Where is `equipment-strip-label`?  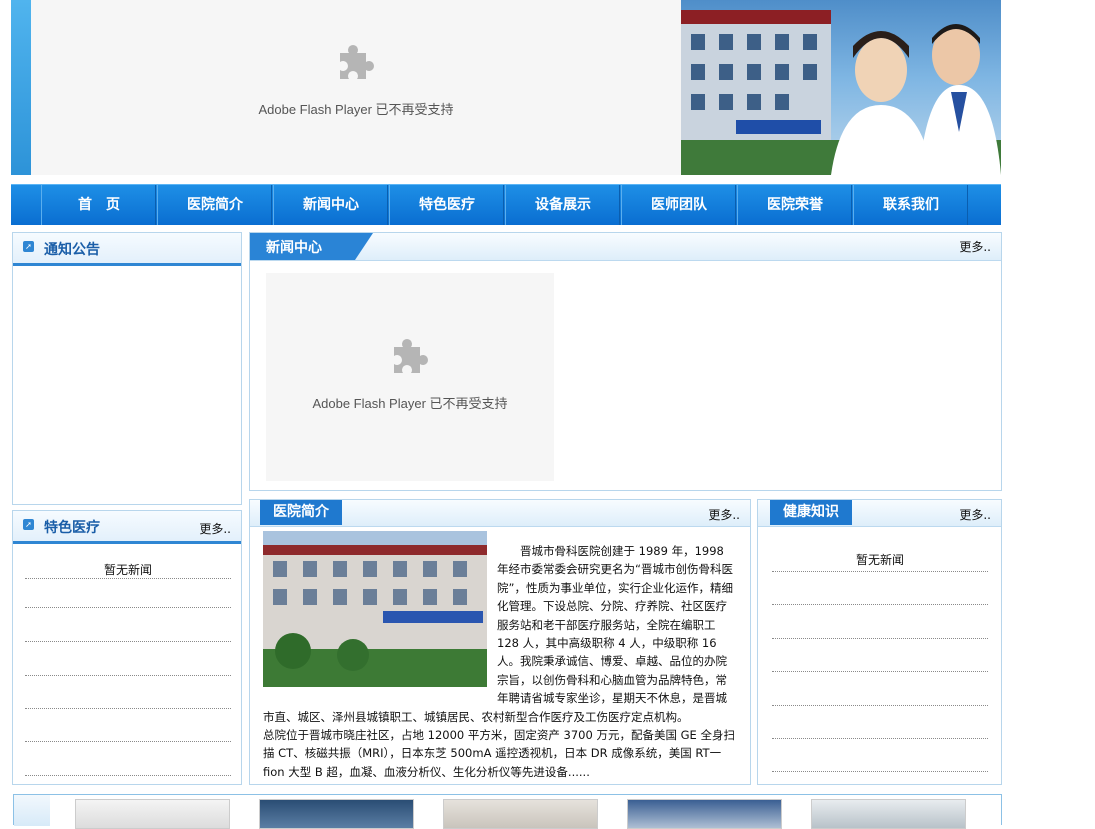 equipment-strip-label is located at coordinates (32, 810).